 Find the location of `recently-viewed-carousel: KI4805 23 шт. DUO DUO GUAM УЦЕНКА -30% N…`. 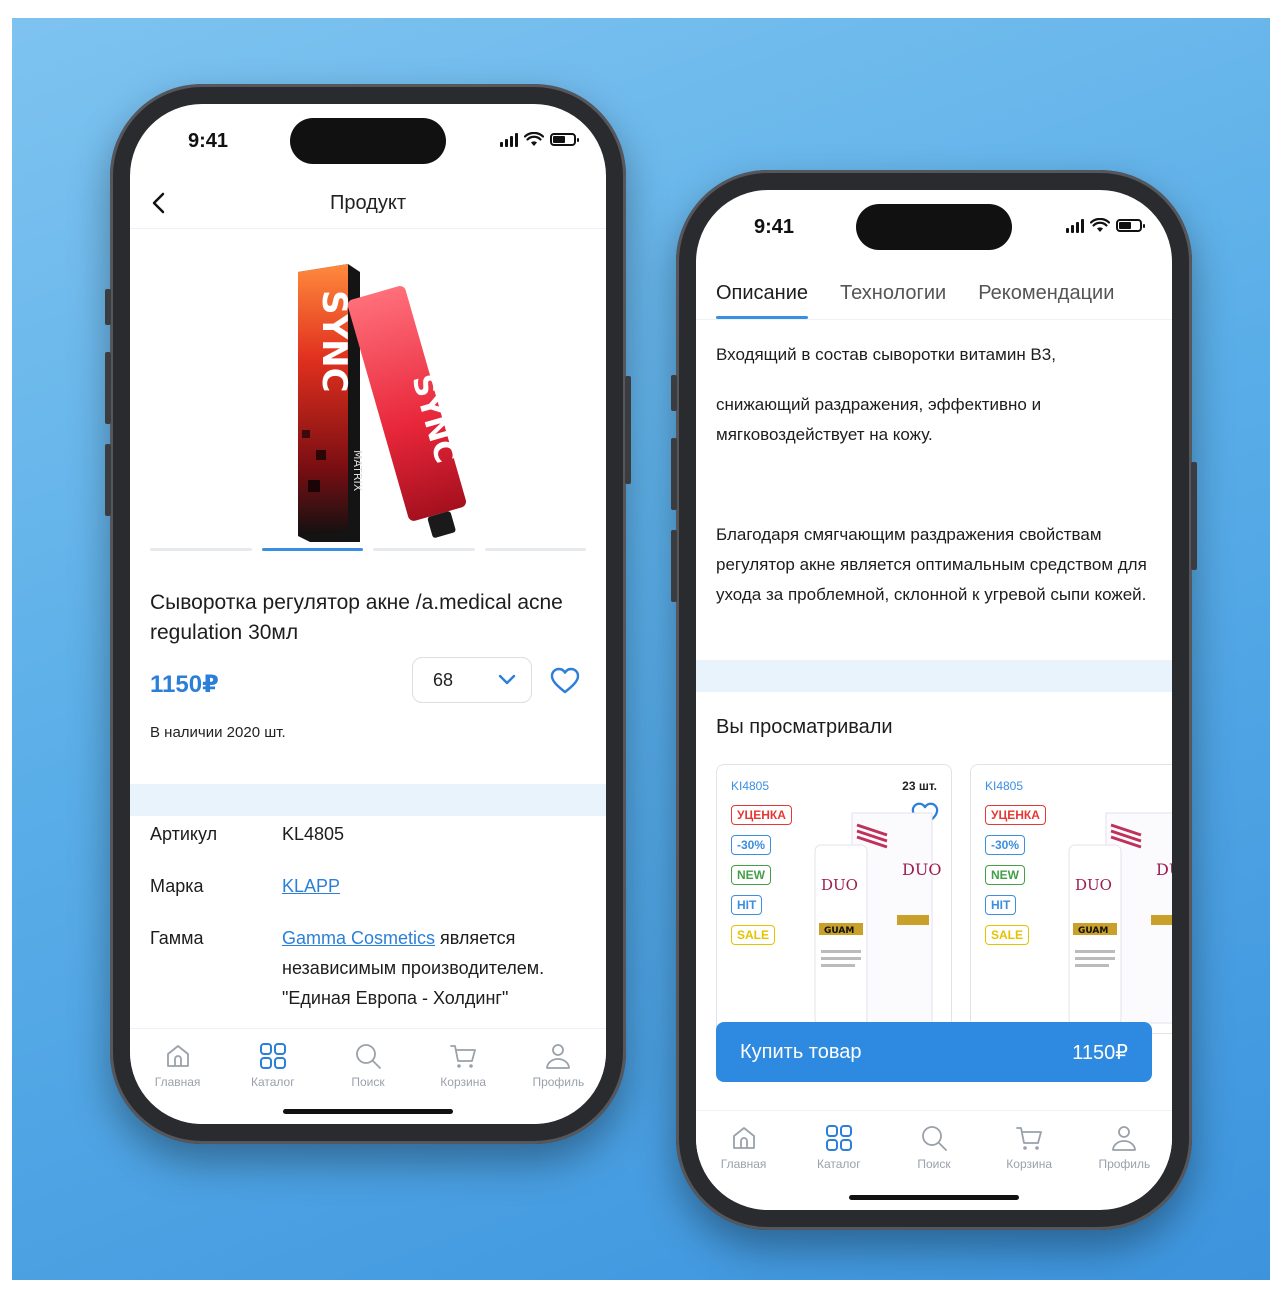

recently-viewed-carousel: KI4805 23 шт. DUO DUO GUAM УЦЕНКА -30% N… is located at coordinates (944, 899).